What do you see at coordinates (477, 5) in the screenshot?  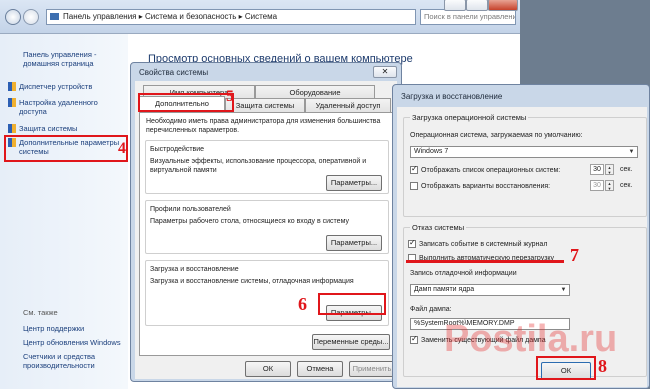 I see `maximize-button` at bounding box center [477, 5].